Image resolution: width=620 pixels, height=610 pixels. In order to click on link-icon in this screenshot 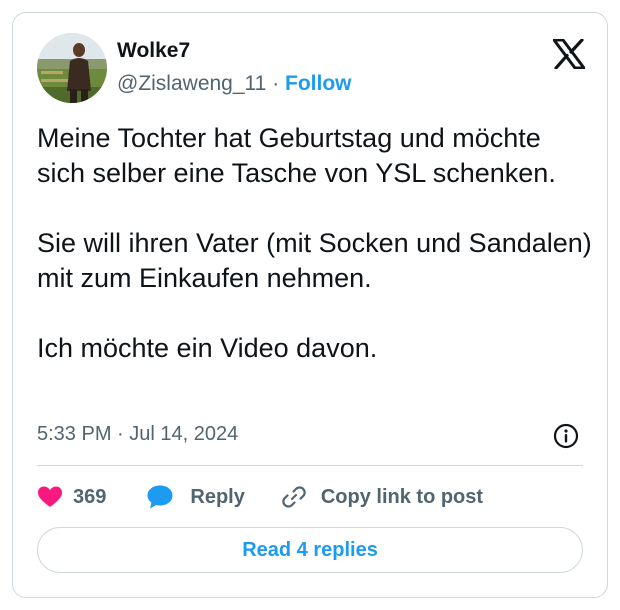, I will do `click(294, 497)`.